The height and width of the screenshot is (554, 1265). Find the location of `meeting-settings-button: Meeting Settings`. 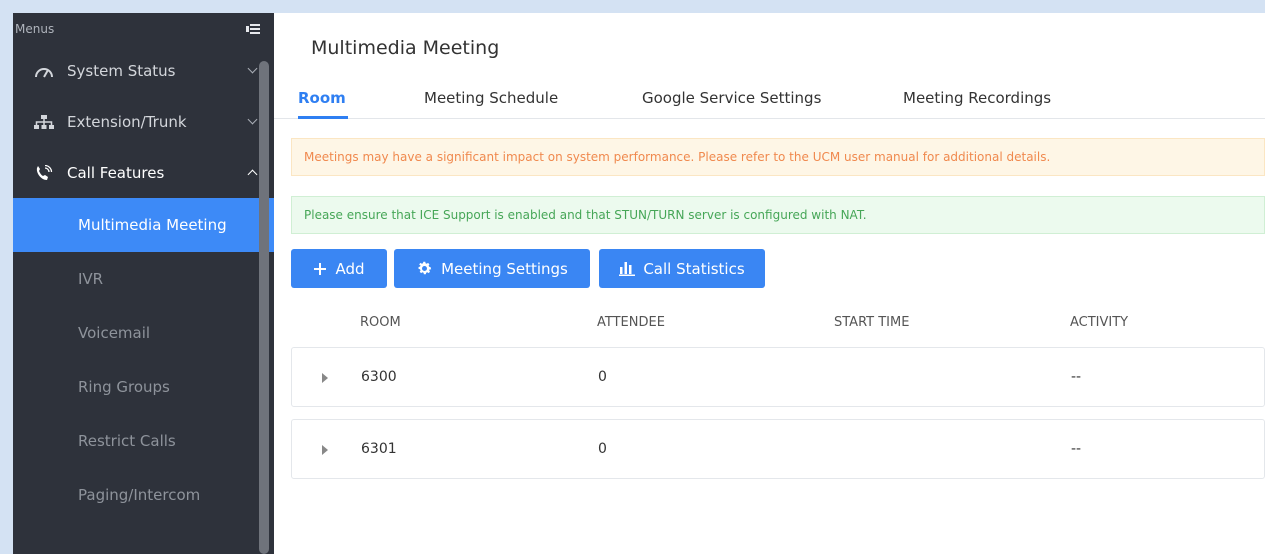

meeting-settings-button: Meeting Settings is located at coordinates (492, 268).